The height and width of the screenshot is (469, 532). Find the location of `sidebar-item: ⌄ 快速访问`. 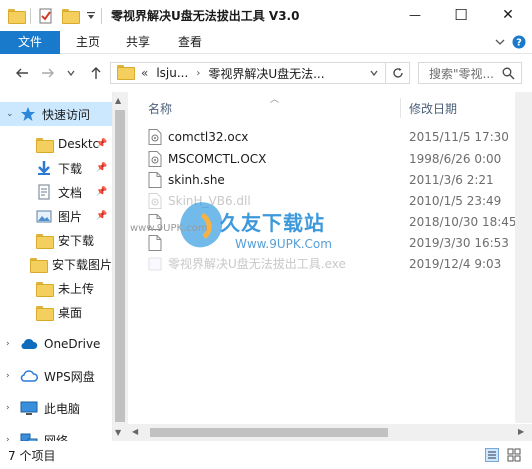

sidebar-item: ⌄ 快速访问 is located at coordinates (56, 114).